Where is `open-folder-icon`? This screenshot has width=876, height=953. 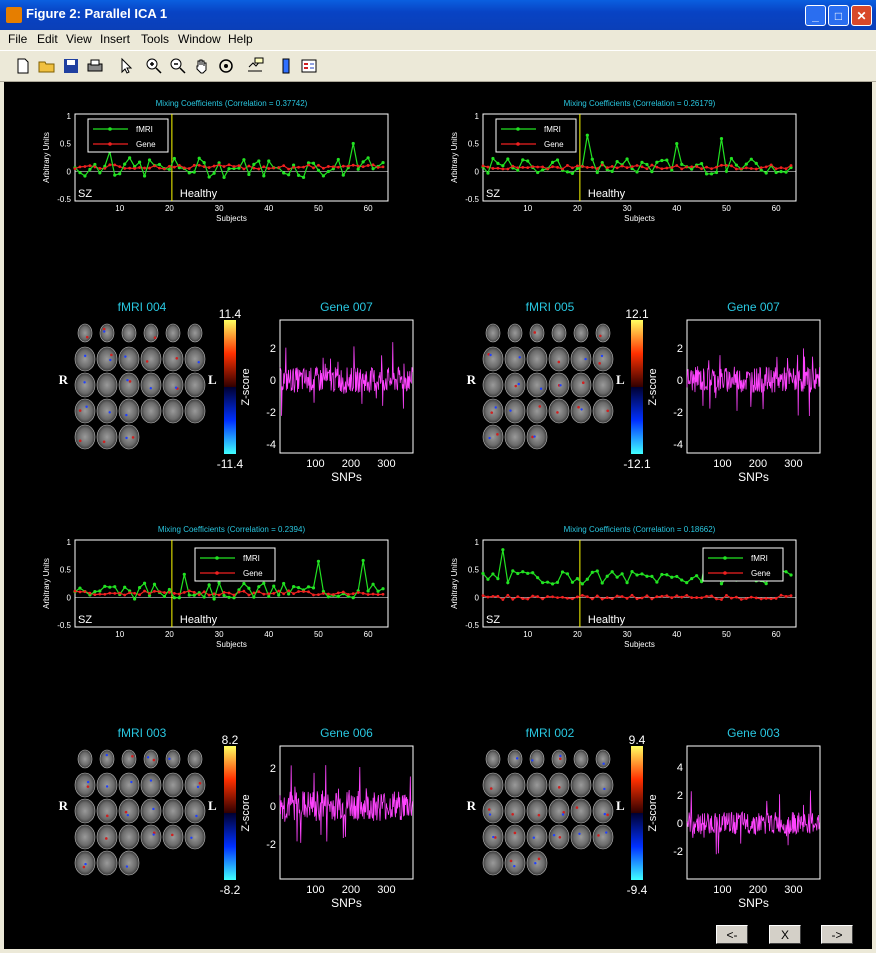
open-folder-icon is located at coordinates (47, 66).